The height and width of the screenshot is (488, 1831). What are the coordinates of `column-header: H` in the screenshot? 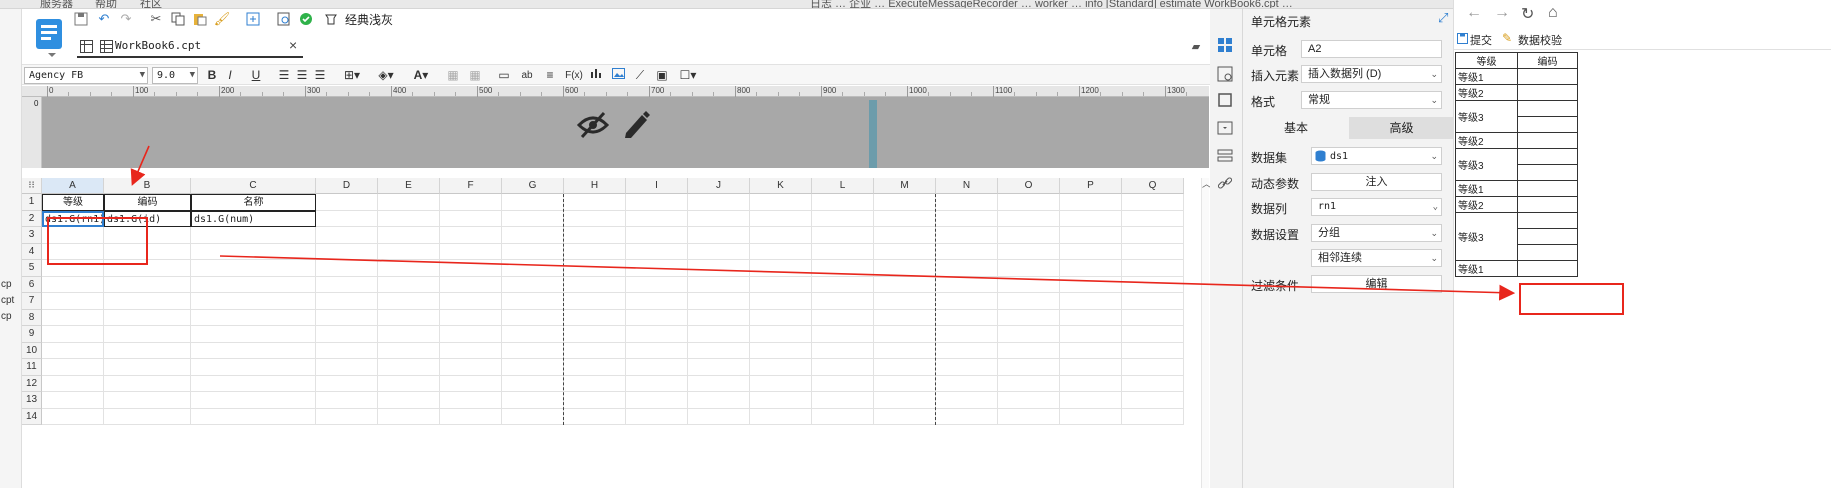 It's located at (595, 186).